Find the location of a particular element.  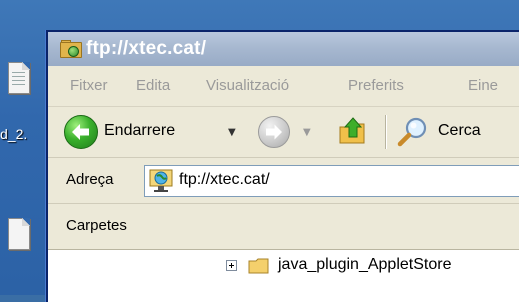

address-label: Adreça is located at coordinates (90, 179).